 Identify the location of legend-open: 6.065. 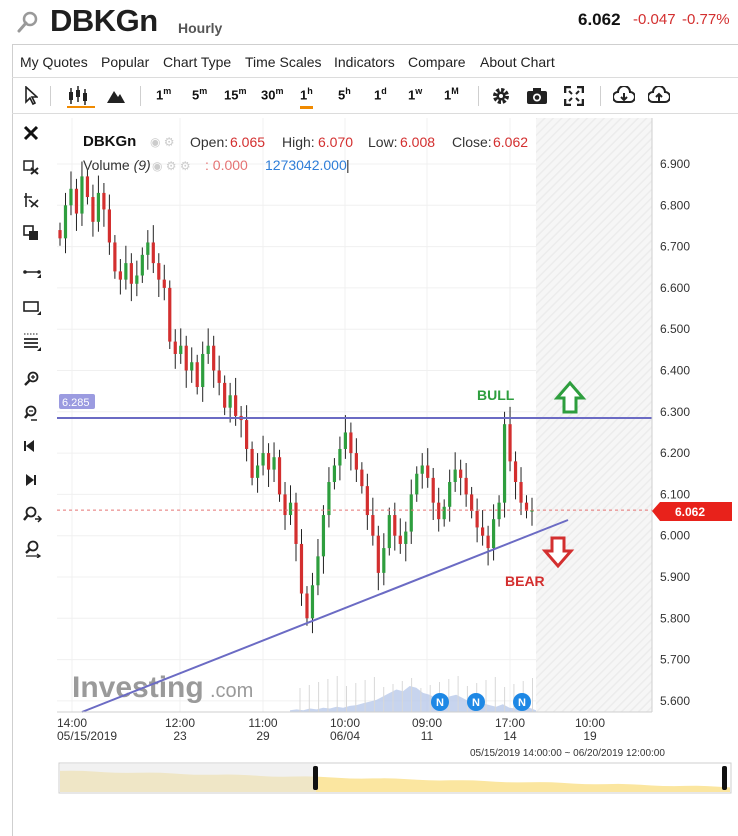
(248, 142).